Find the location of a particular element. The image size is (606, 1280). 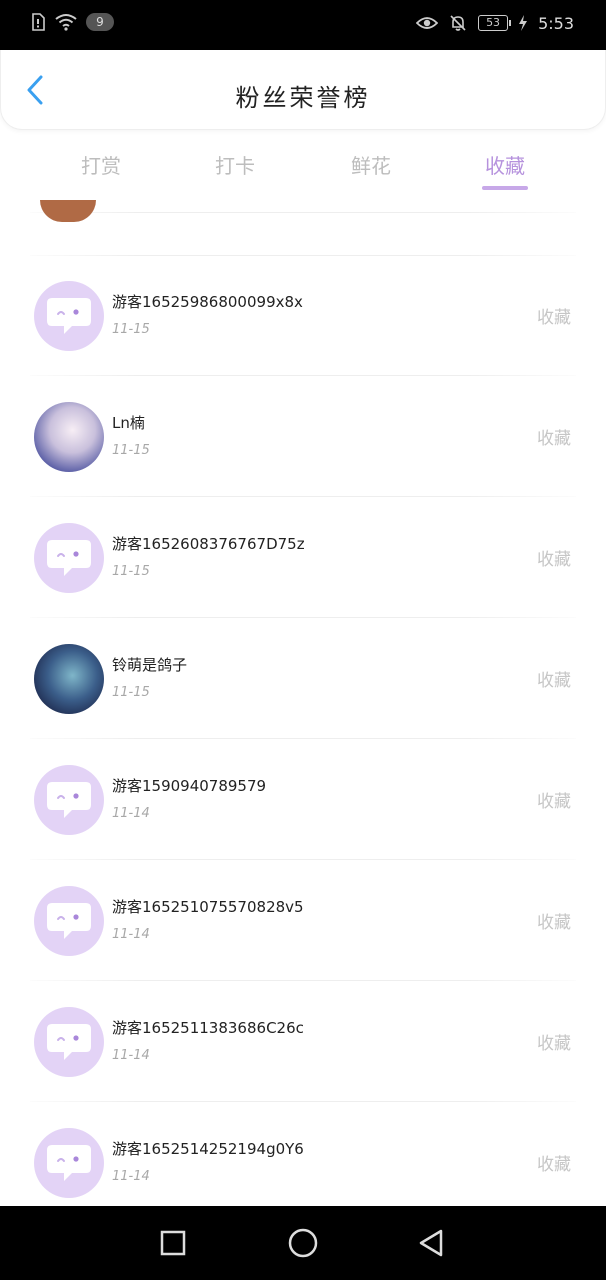

user-name: 游客1652514252194g0Y6 is located at coordinates (208, 1149).